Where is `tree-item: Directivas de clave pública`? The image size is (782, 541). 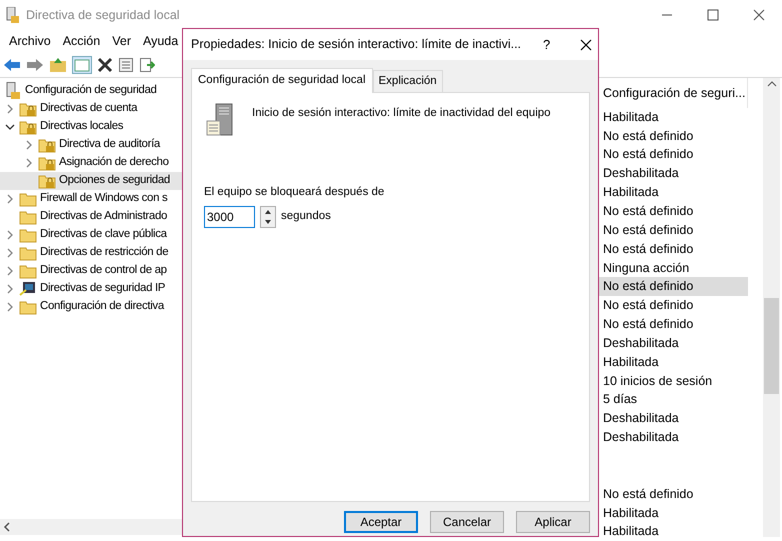
tree-item: Directivas de clave pública is located at coordinates (103, 235).